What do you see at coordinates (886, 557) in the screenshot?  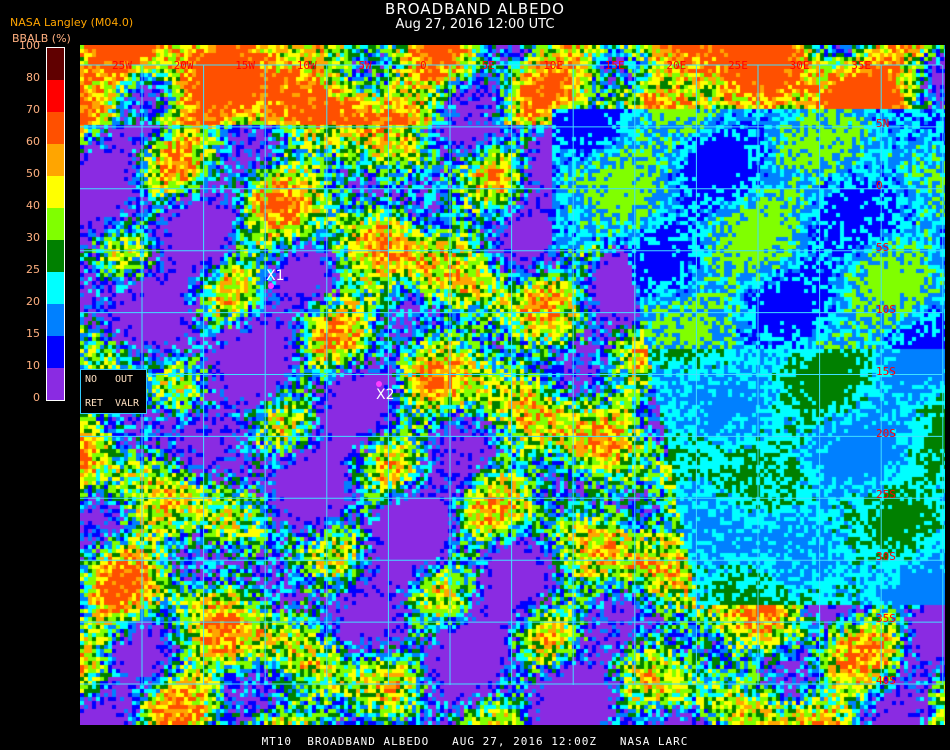 I see `latitude-label: 30S` at bounding box center [886, 557].